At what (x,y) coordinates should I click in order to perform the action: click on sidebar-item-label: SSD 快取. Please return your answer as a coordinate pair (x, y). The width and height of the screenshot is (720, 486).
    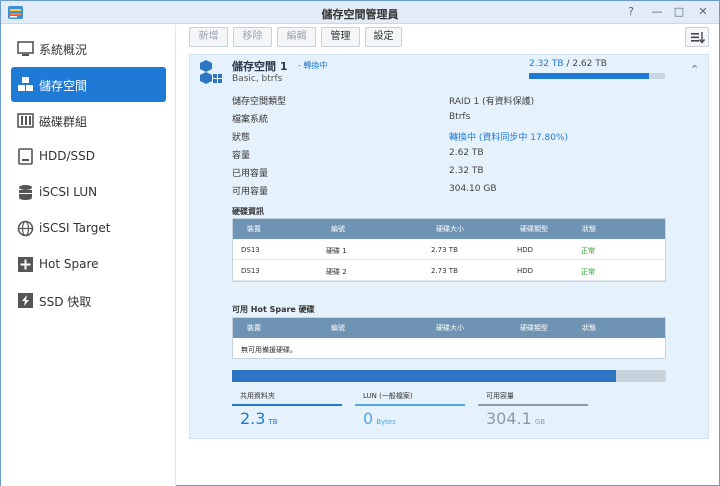
    Looking at the image, I should click on (65, 302).